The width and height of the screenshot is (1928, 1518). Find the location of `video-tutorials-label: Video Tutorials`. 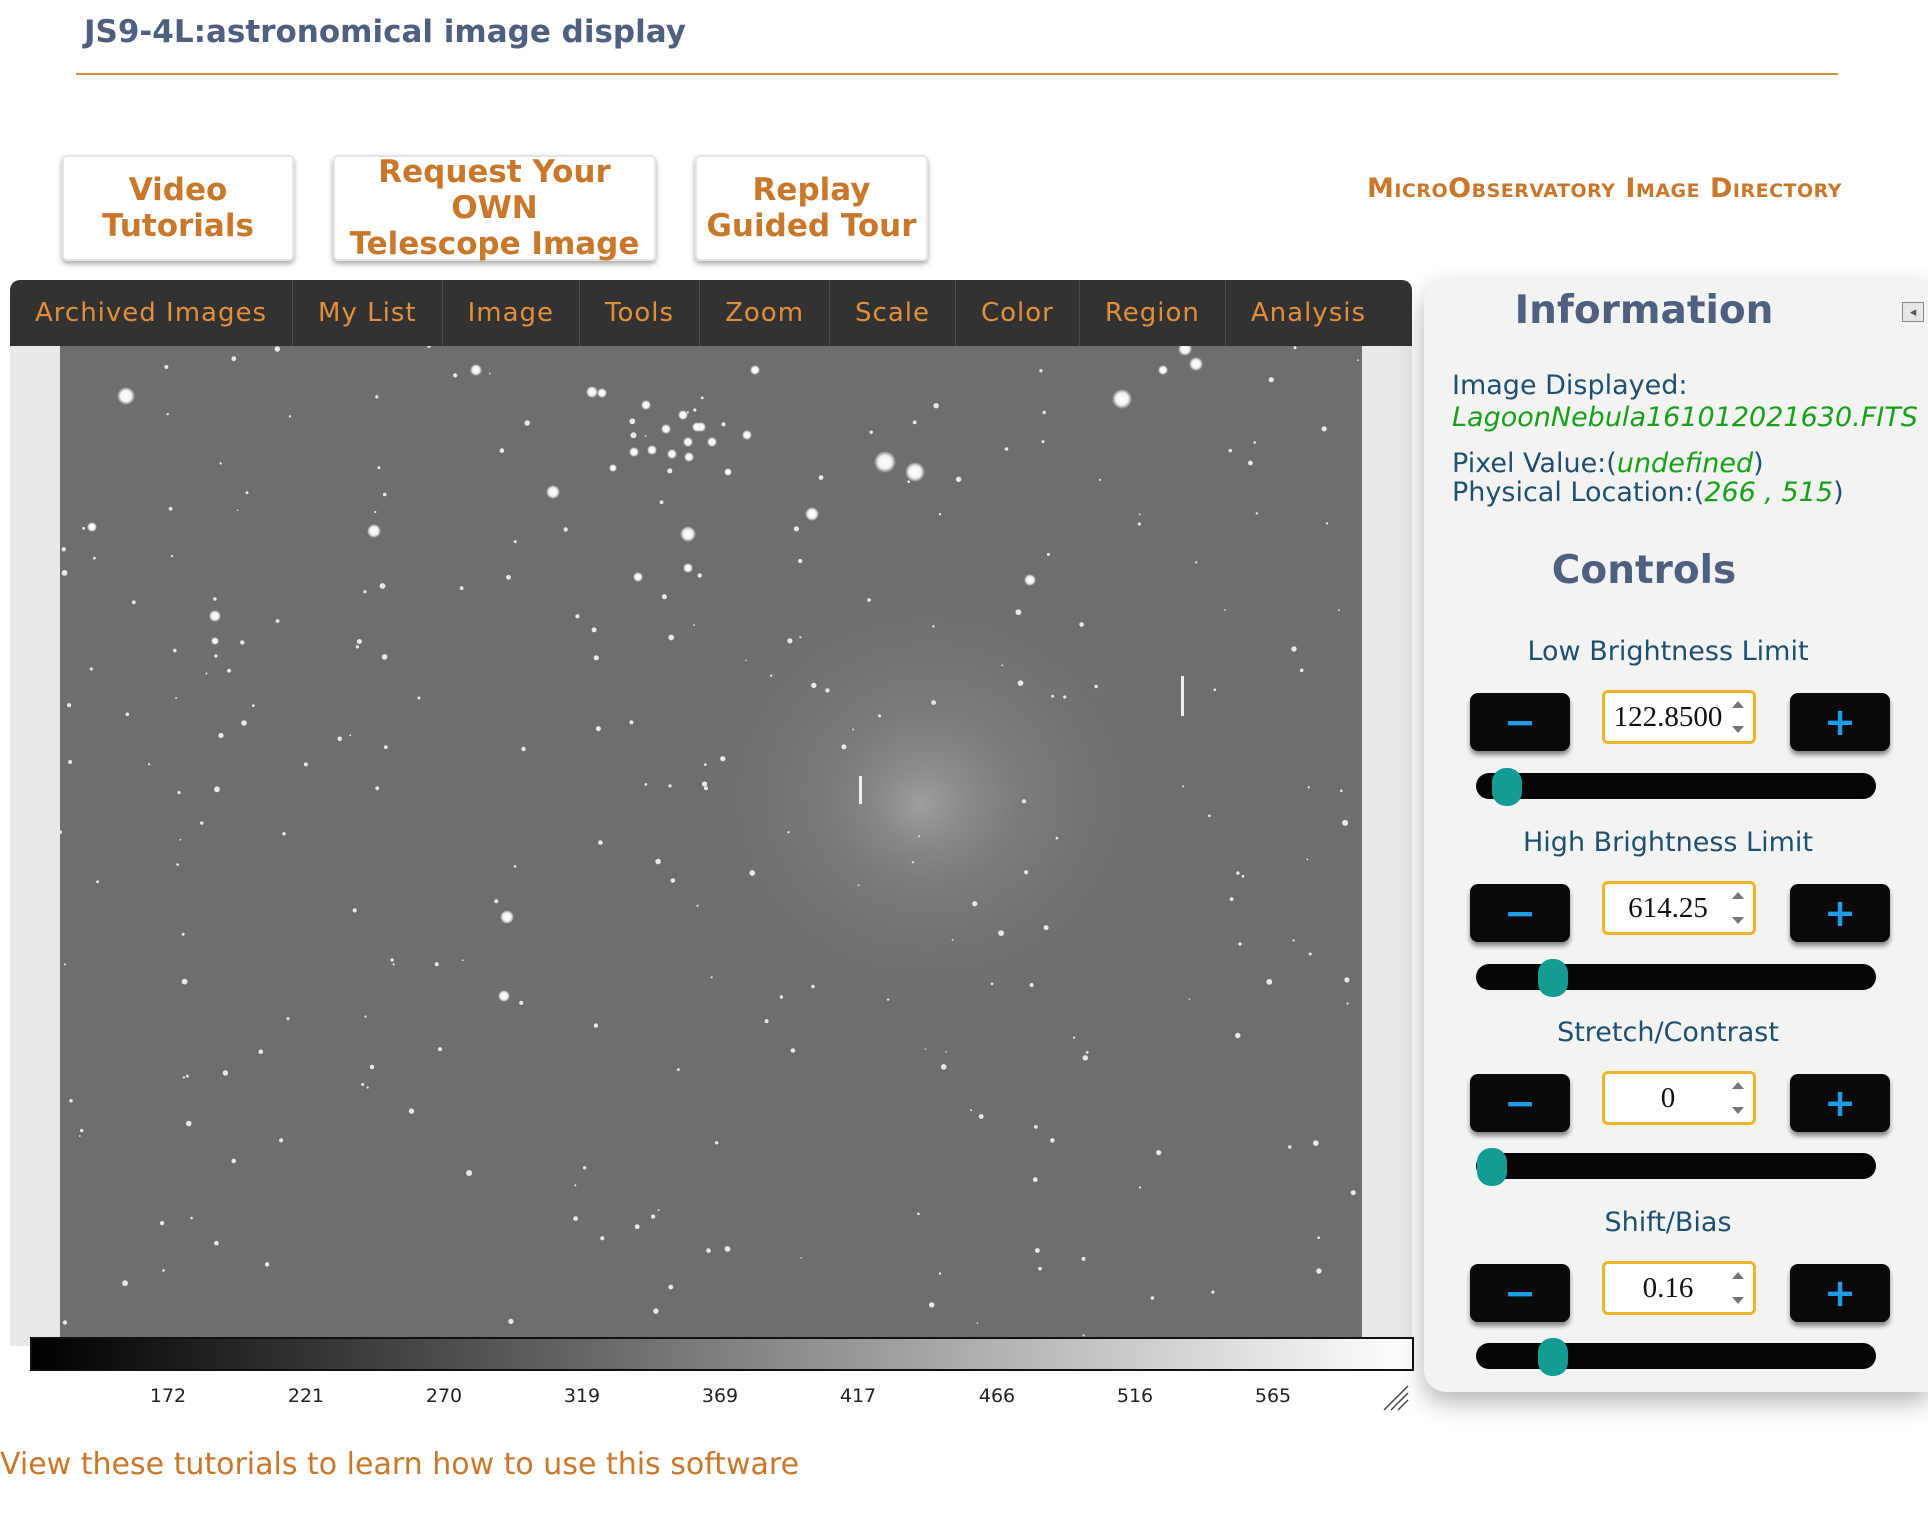

video-tutorials-label: Video Tutorials is located at coordinates (178, 208).